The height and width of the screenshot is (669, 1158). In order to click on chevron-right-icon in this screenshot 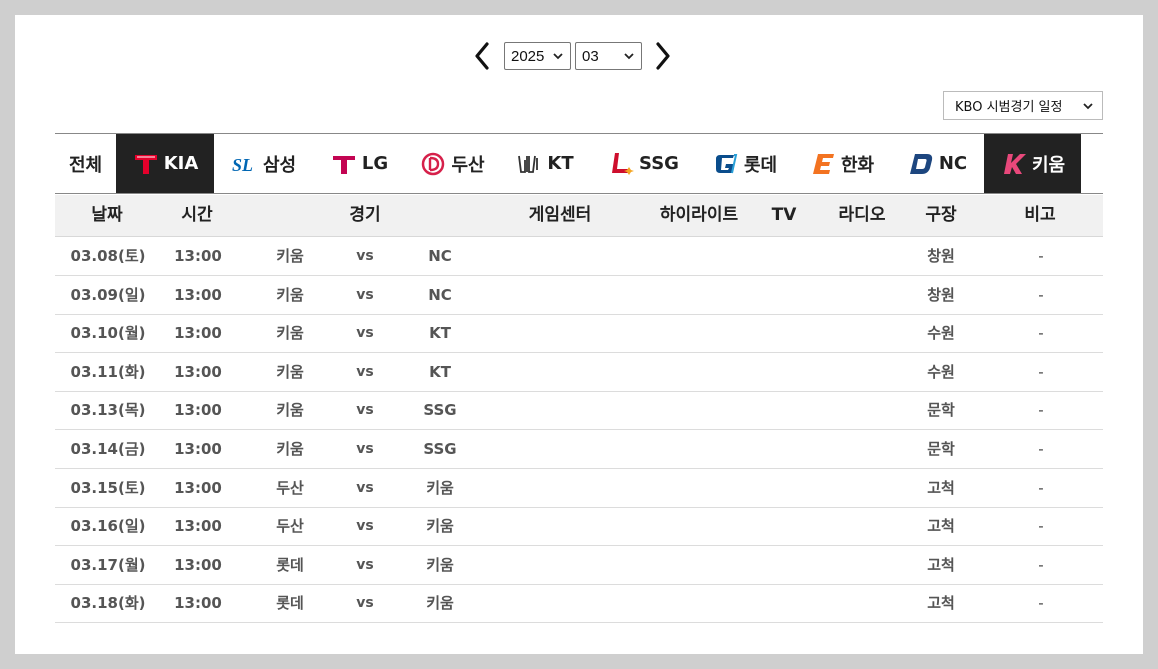, I will do `click(663, 56)`.